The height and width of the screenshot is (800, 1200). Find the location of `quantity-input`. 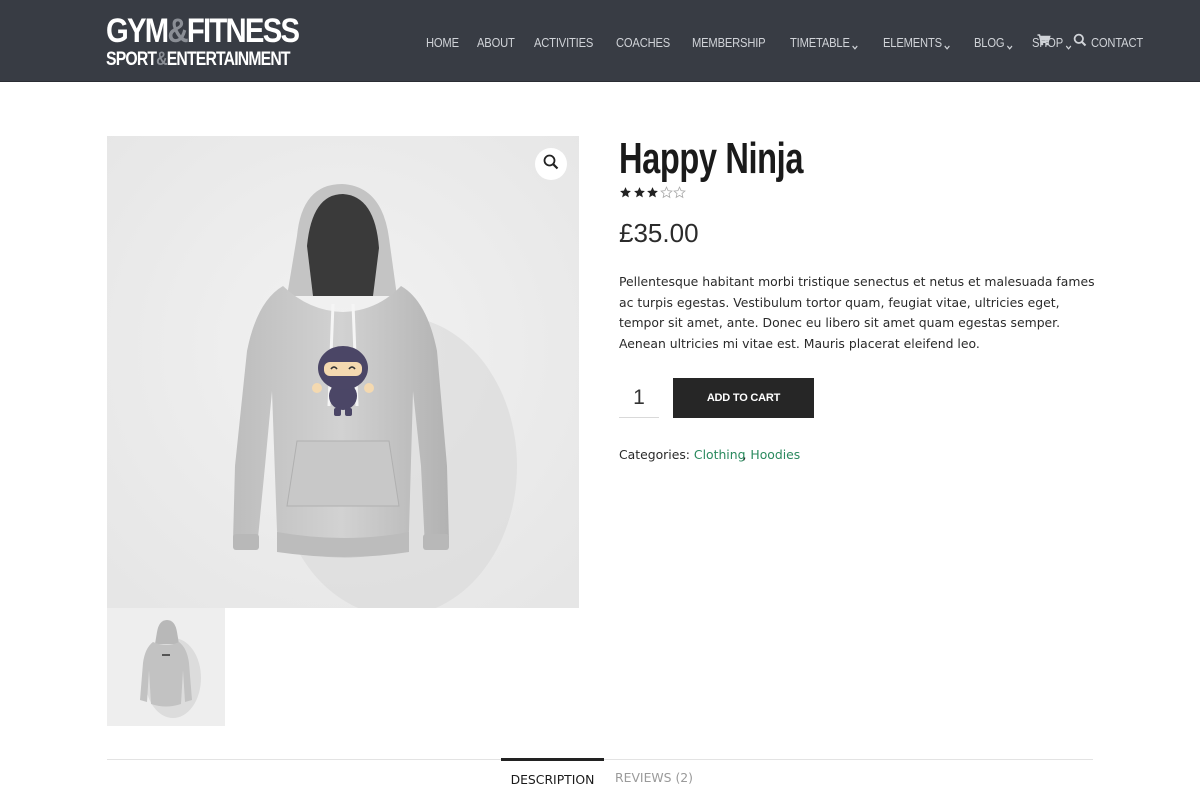

quantity-input is located at coordinates (639, 398).